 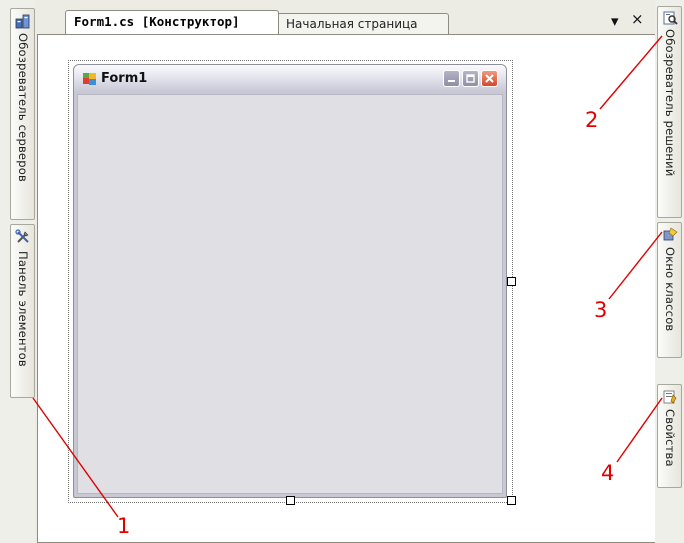 What do you see at coordinates (608, 473) in the screenshot?
I see `annotation-4: 4` at bounding box center [608, 473].